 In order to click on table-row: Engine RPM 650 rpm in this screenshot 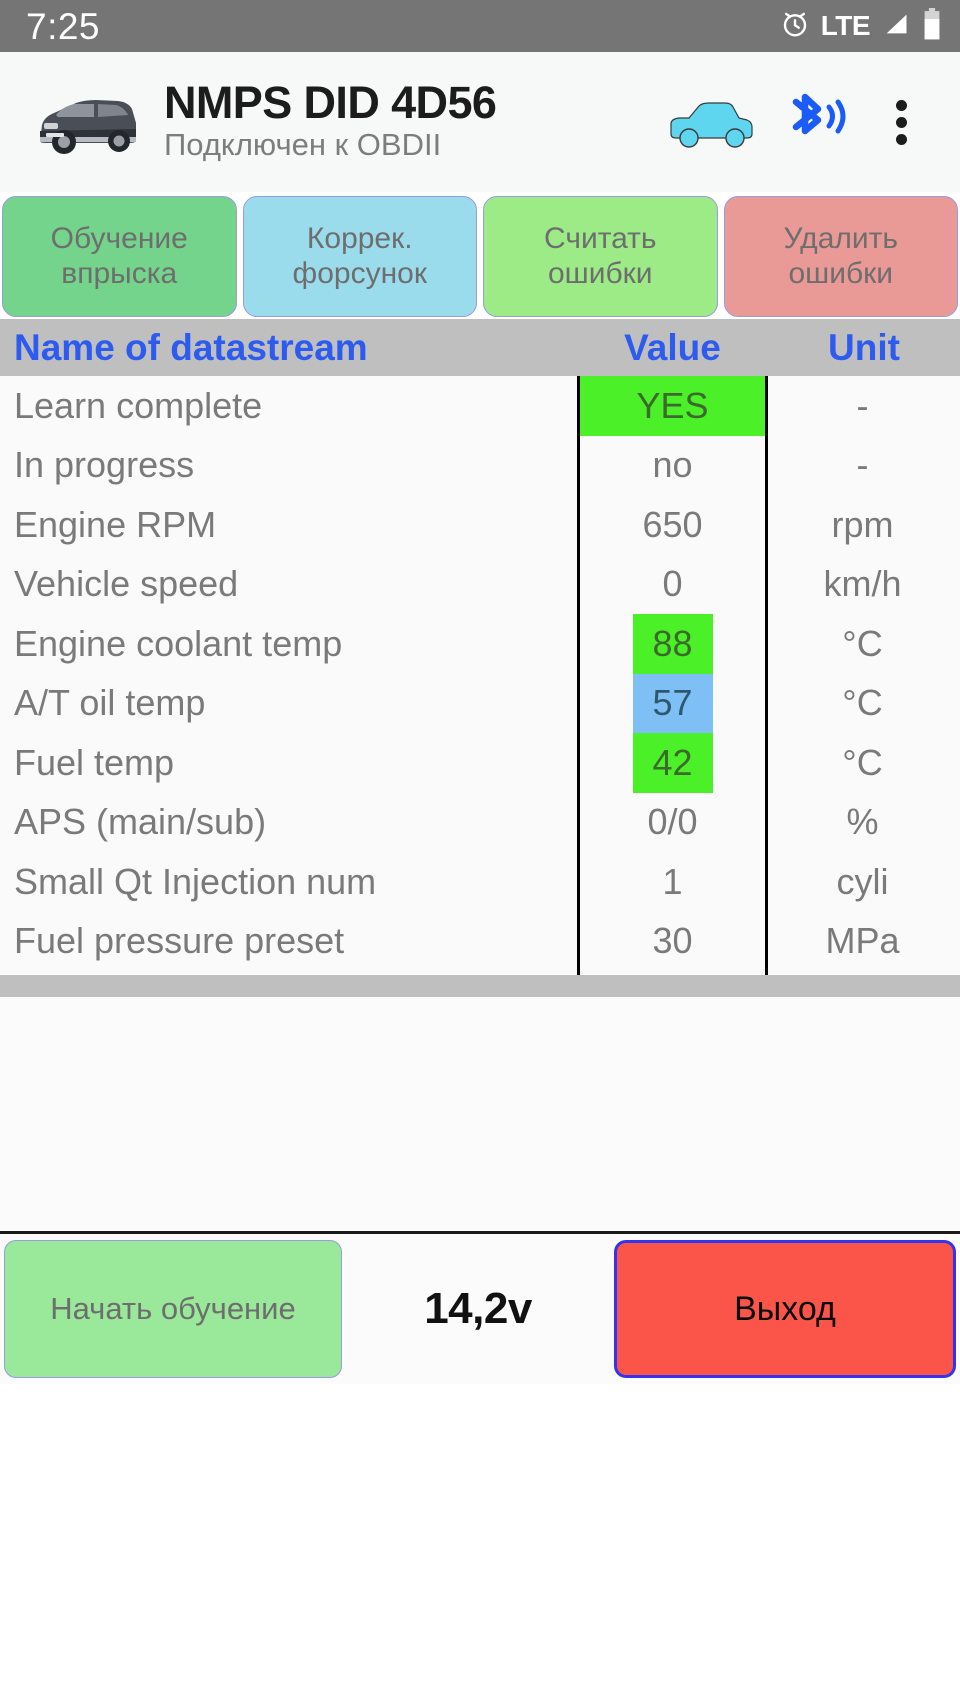, I will do `click(480, 525)`.